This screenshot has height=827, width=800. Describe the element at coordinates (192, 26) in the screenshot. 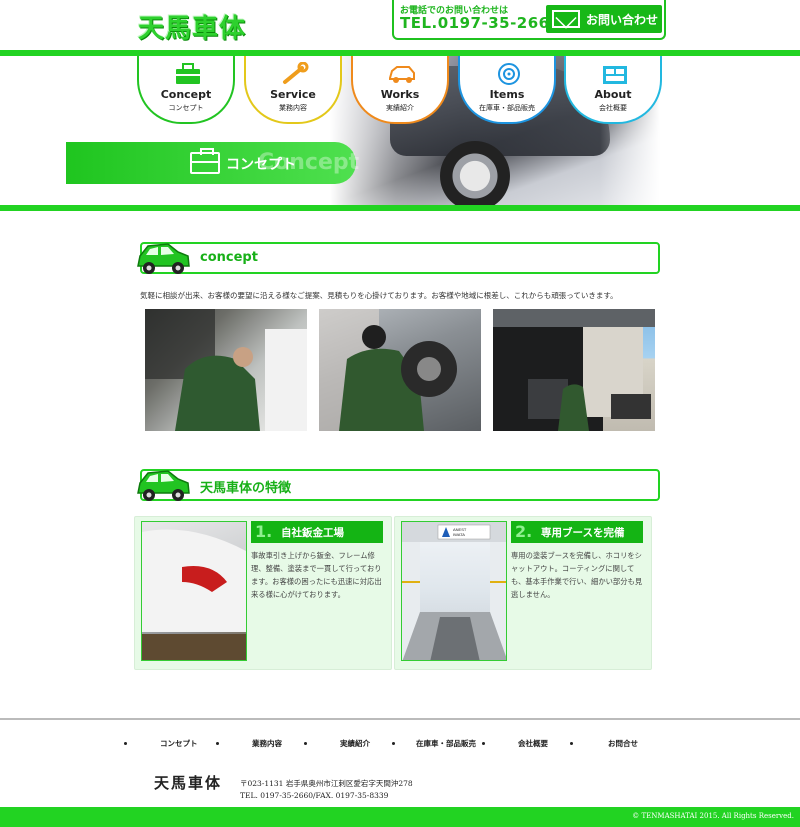

I see `site-logo: 天馬車体` at that location.